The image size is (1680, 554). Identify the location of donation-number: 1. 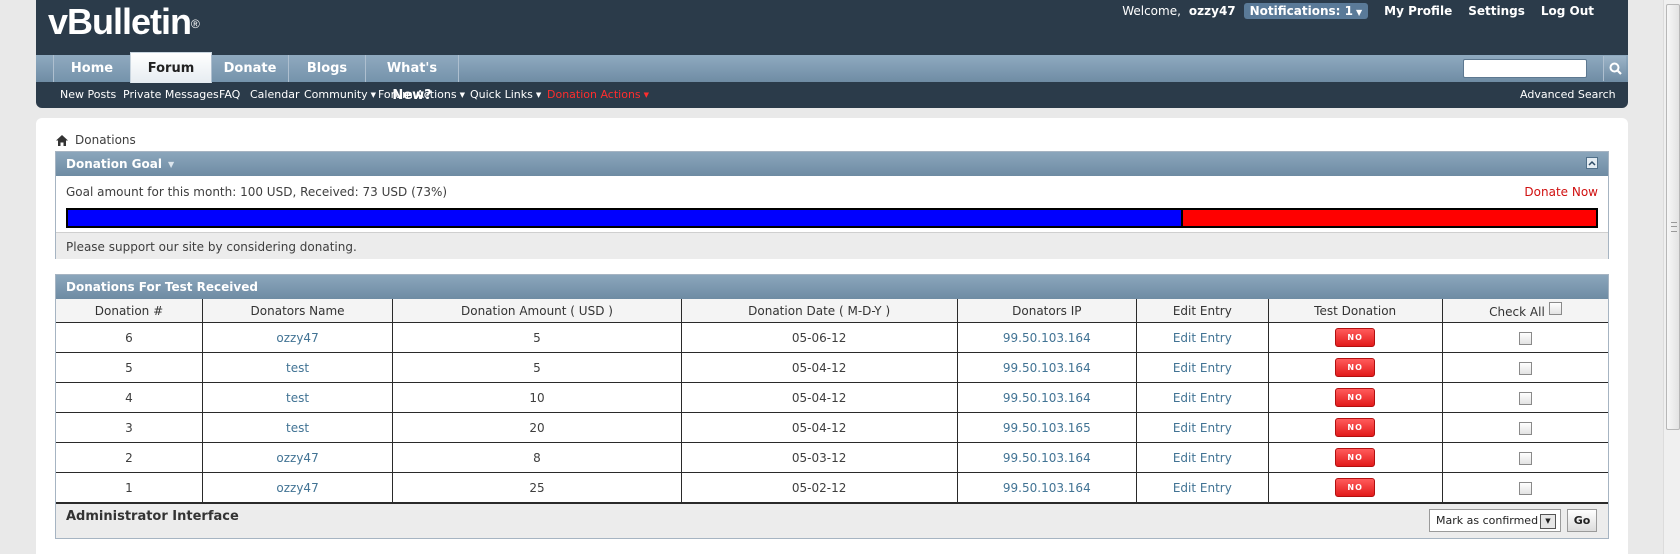
(129, 487).